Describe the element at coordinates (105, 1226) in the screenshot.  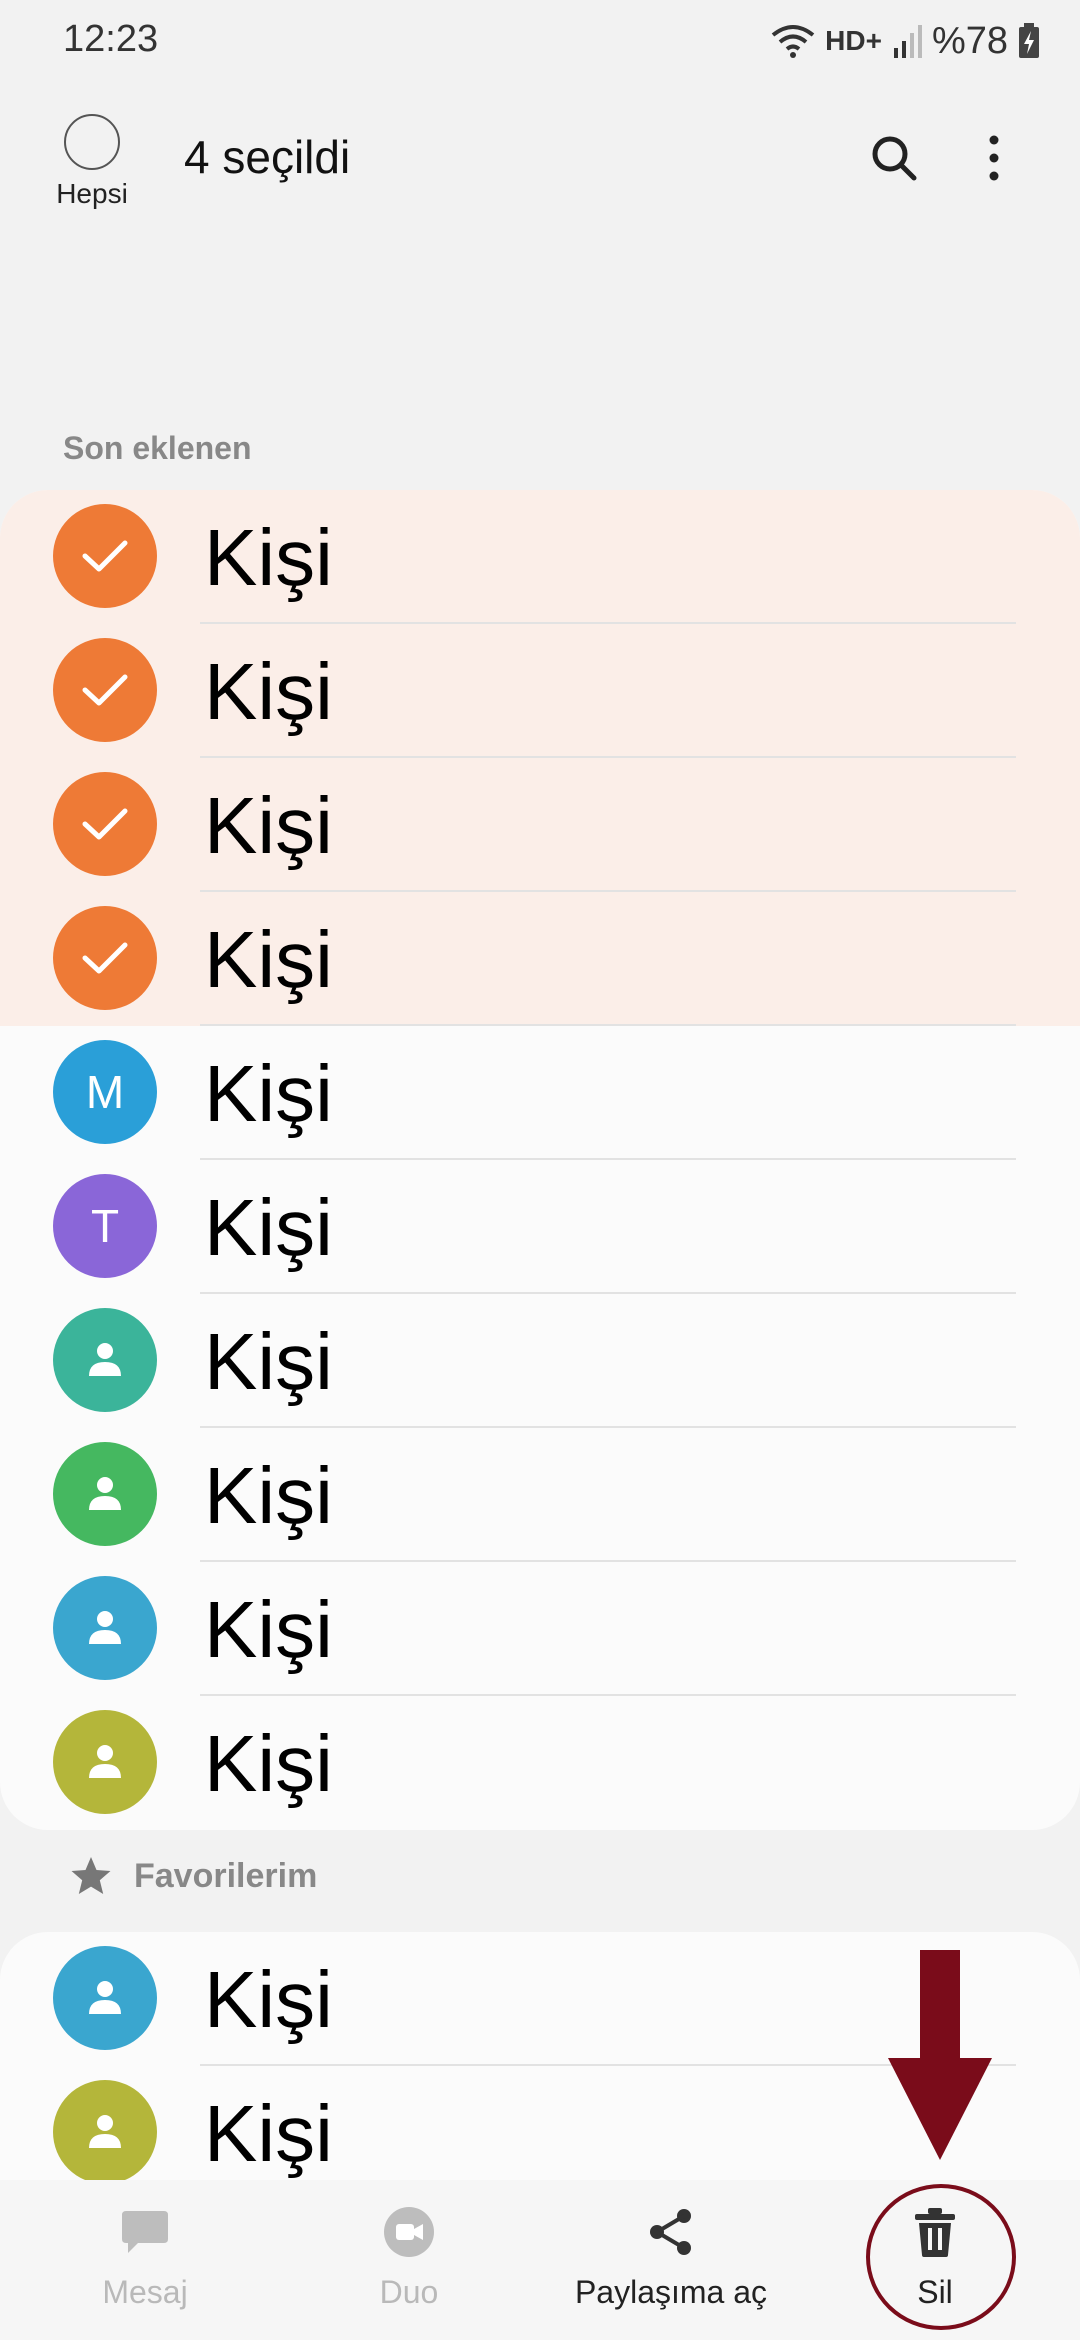
I see `initial-avatar: T` at that location.